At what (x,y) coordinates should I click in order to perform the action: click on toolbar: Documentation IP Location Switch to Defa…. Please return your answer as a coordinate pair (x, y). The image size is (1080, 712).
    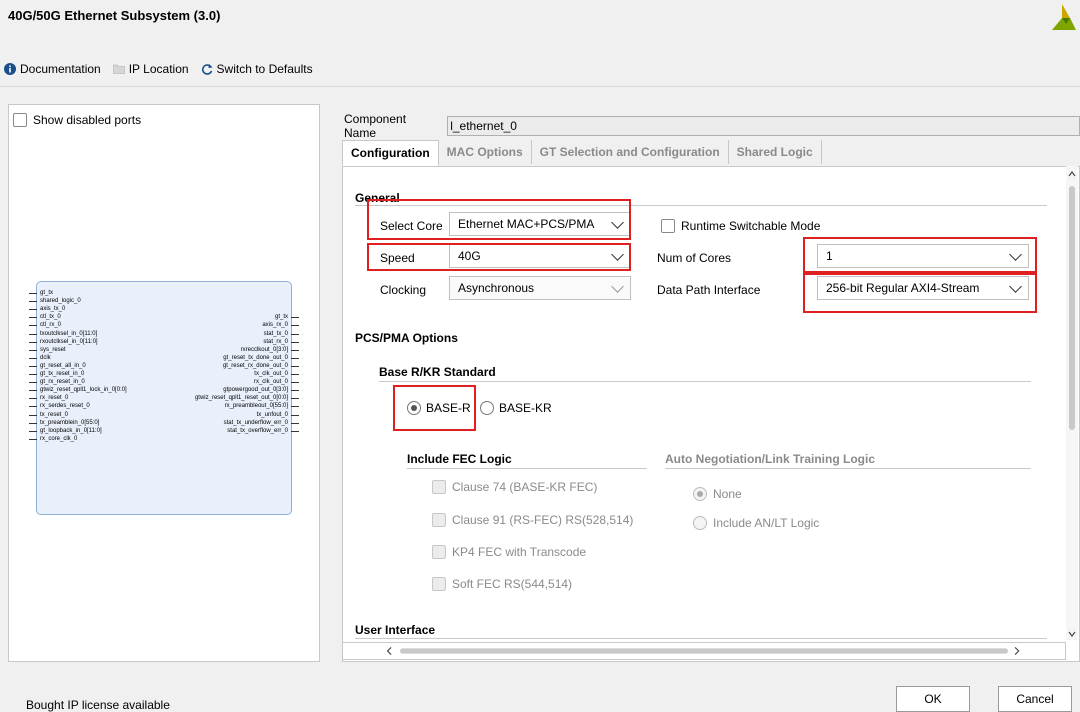
    Looking at the image, I should click on (160, 69).